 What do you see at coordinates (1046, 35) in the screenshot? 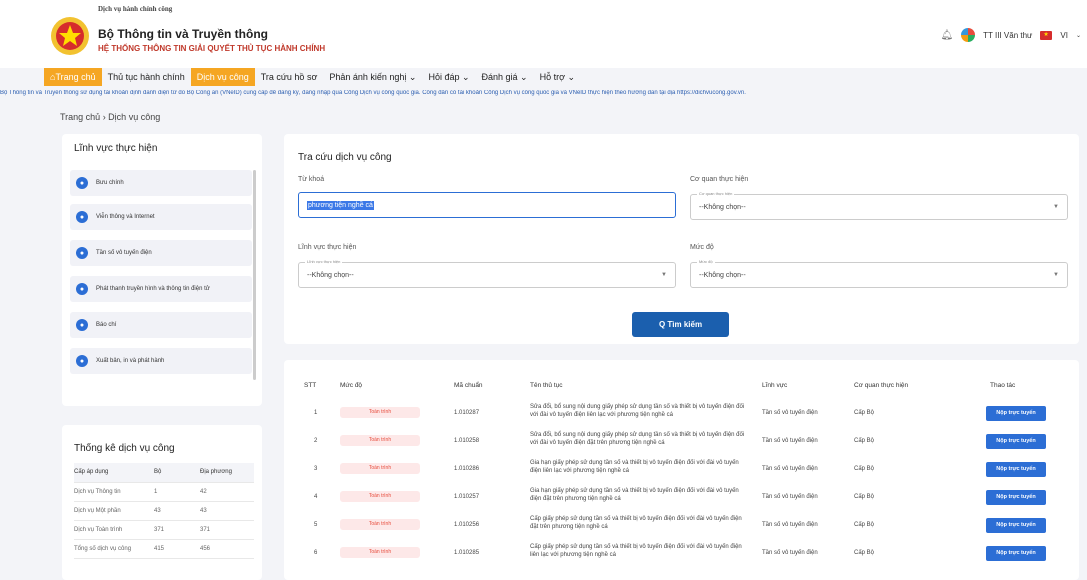
I see `vietnam-flag-icon` at bounding box center [1046, 35].